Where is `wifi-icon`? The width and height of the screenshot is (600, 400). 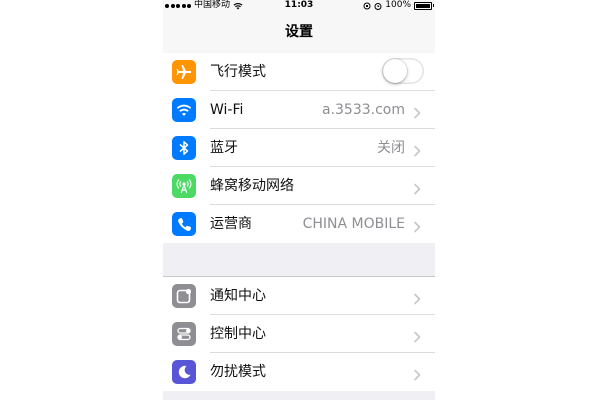
wifi-icon is located at coordinates (184, 110).